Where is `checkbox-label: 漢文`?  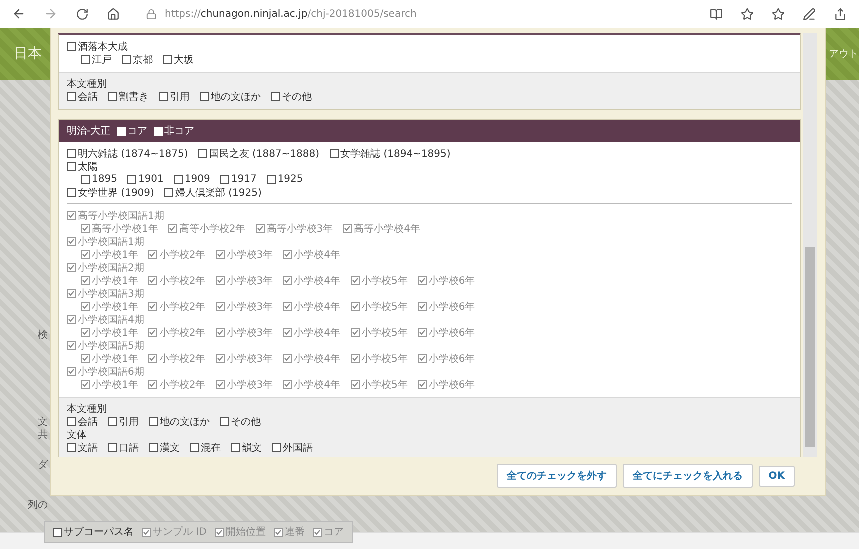
checkbox-label: 漢文 is located at coordinates (170, 448).